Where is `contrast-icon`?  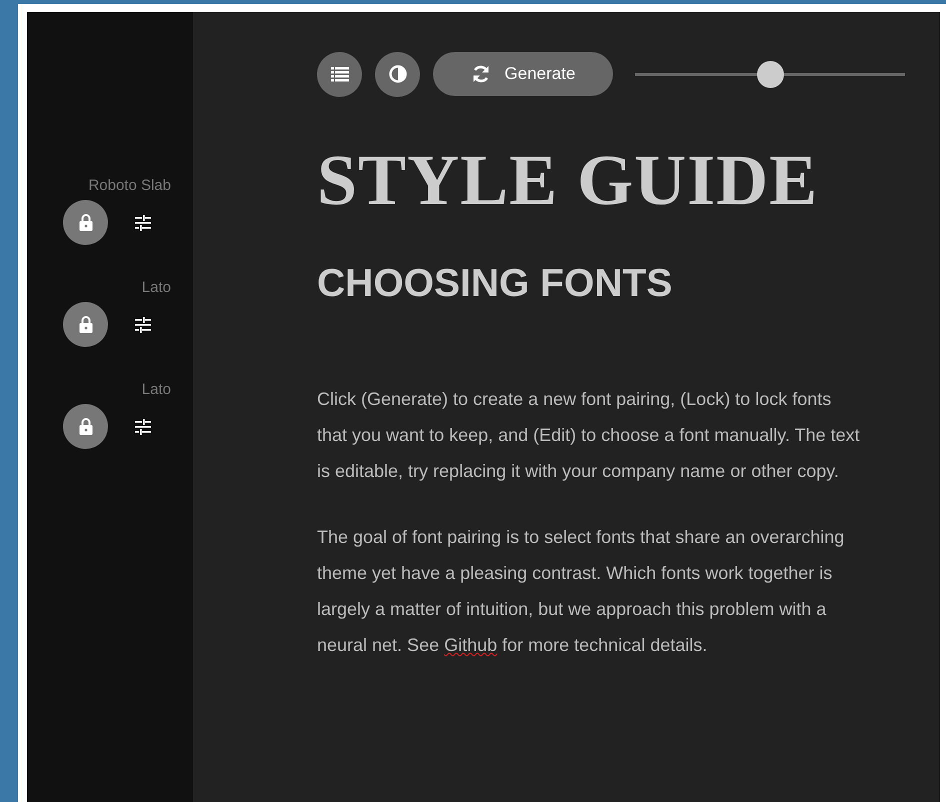
contrast-icon is located at coordinates (397, 74).